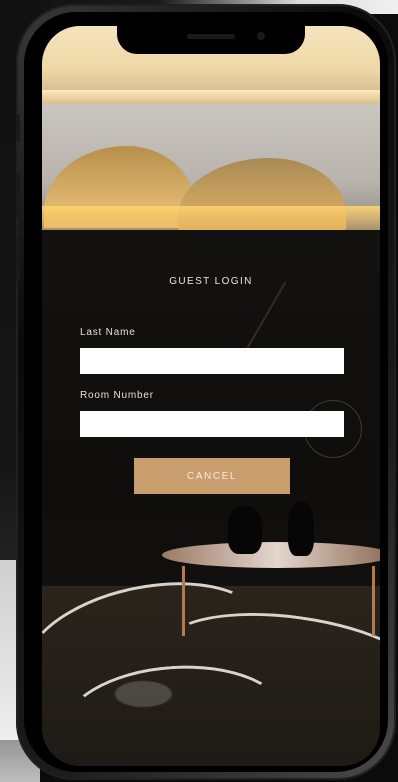  What do you see at coordinates (211, 97) in the screenshot?
I see `photo-cove-light` at bounding box center [211, 97].